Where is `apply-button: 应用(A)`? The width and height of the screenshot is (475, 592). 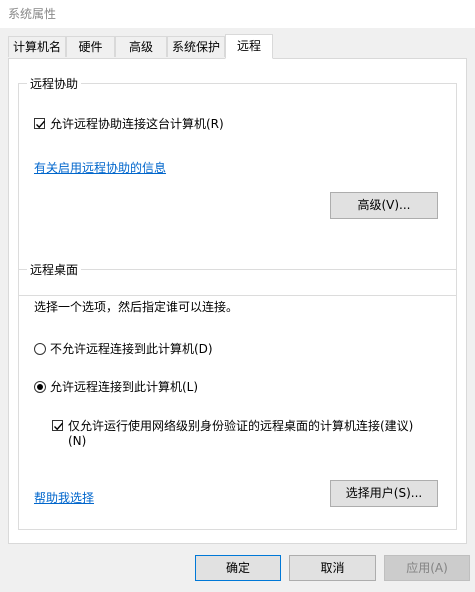 apply-button: 应用(A) is located at coordinates (427, 568).